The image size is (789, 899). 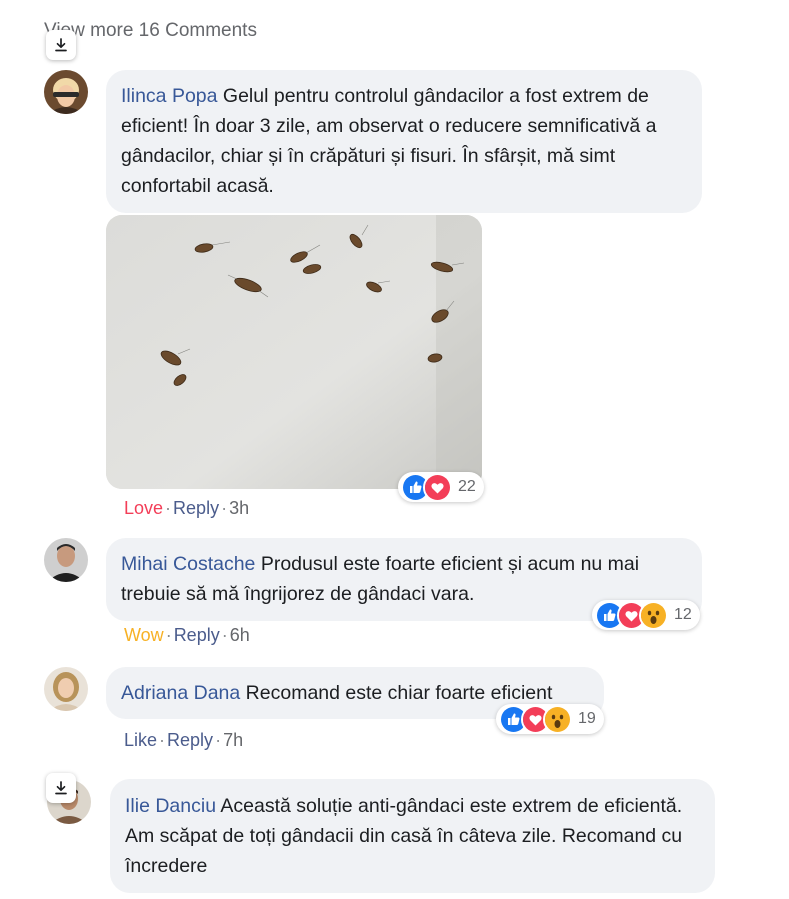 What do you see at coordinates (170, 806) in the screenshot?
I see `comment-author: Ilie Danciu` at bounding box center [170, 806].